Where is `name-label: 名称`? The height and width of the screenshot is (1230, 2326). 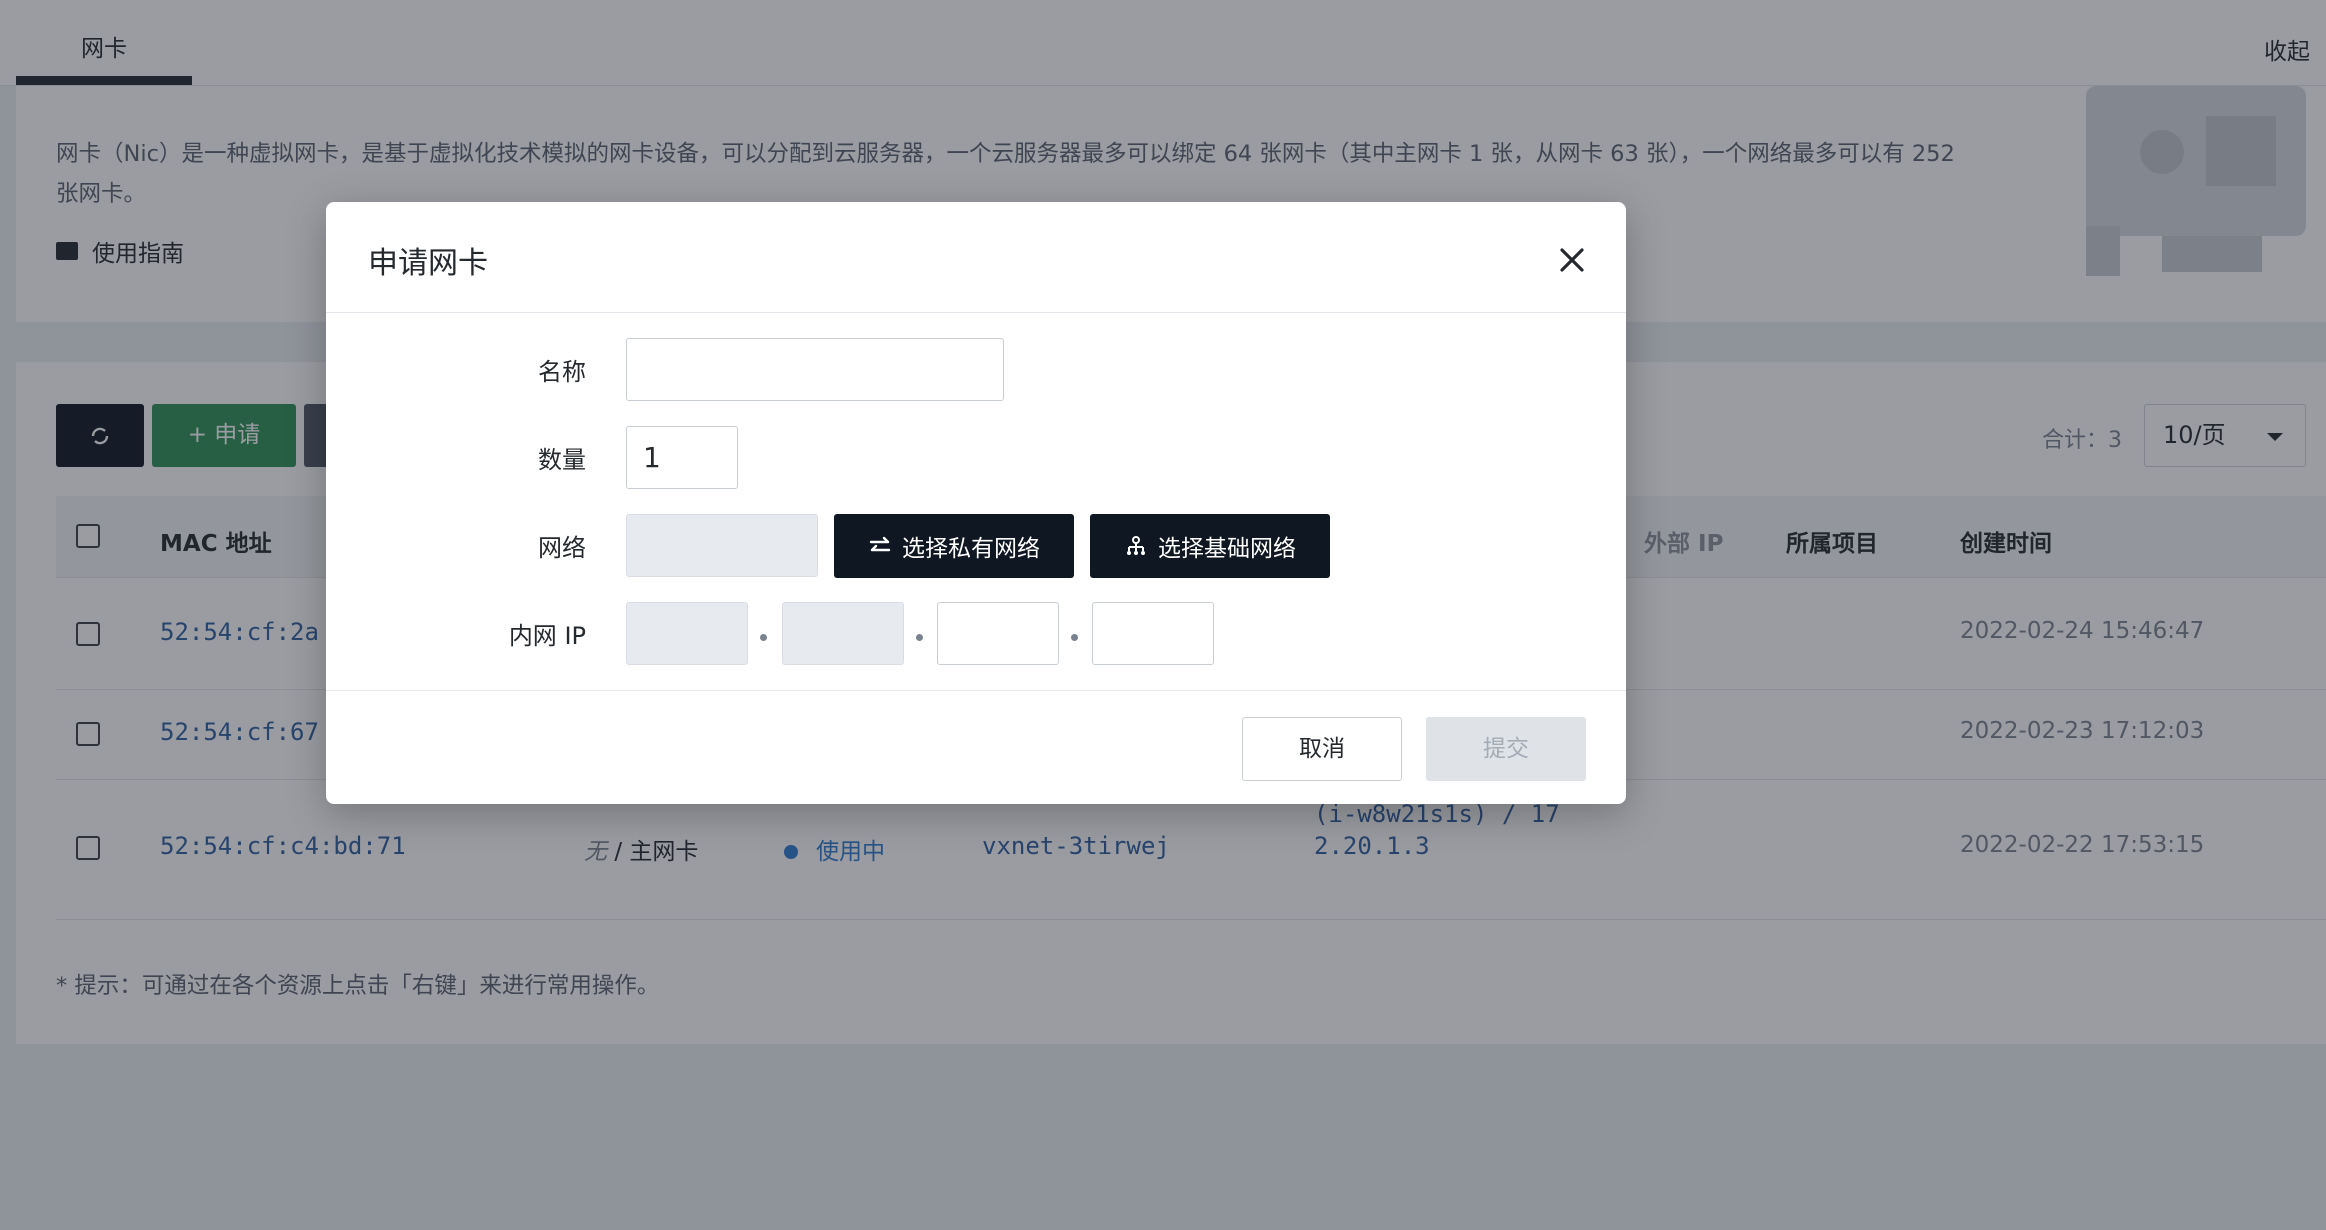 name-label: 名称 is located at coordinates (562, 372).